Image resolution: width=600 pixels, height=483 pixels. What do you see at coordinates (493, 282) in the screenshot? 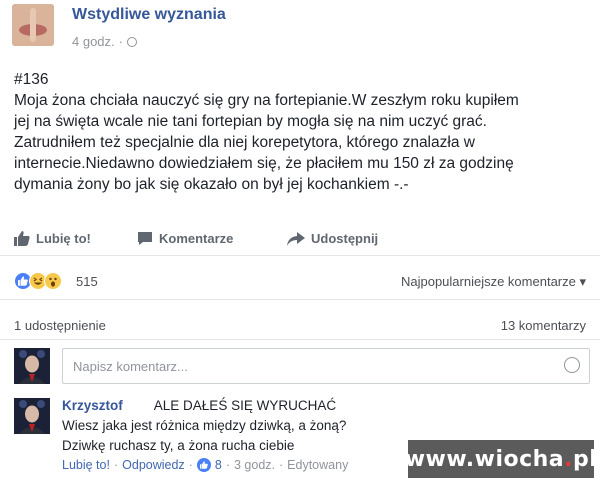
I see `comment-sort-dropdown: Najpopularniejsze komentarze ▾` at bounding box center [493, 282].